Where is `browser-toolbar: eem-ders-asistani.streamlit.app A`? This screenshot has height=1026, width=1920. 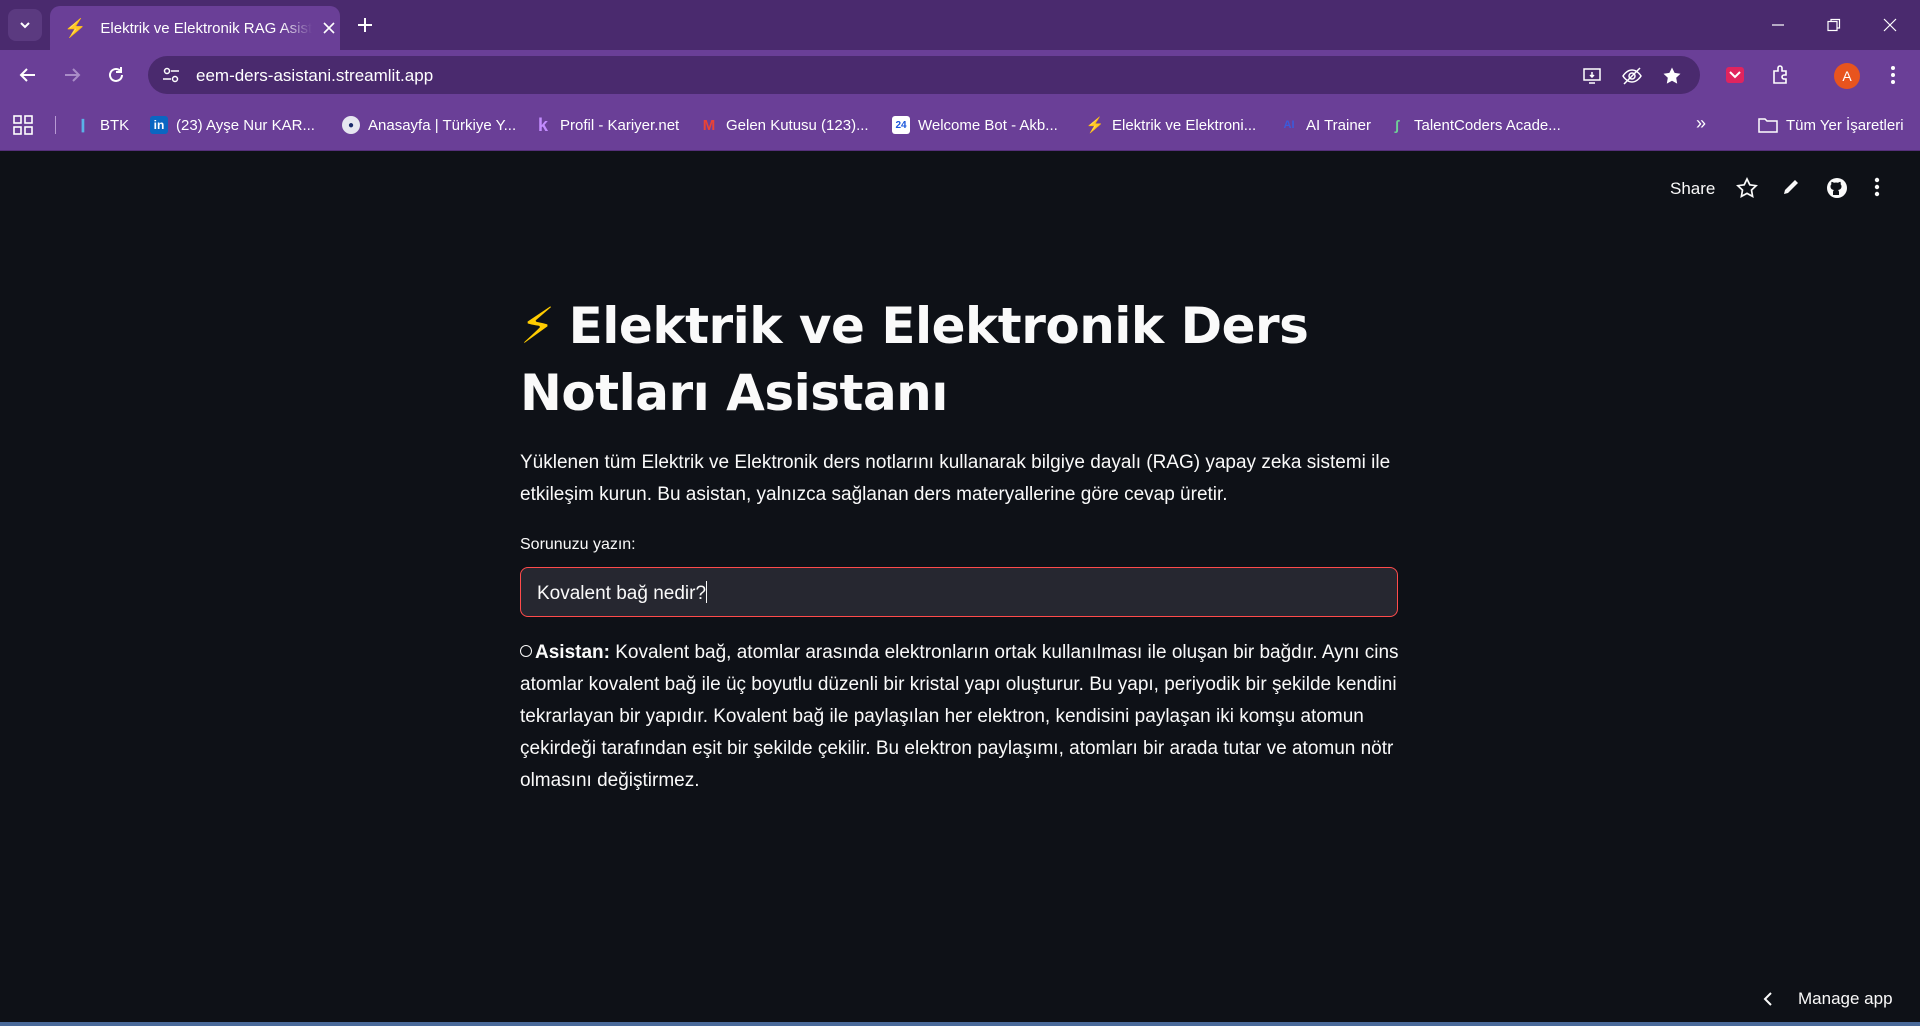
browser-toolbar: eem-ders-asistani.streamlit.app A is located at coordinates (960, 75).